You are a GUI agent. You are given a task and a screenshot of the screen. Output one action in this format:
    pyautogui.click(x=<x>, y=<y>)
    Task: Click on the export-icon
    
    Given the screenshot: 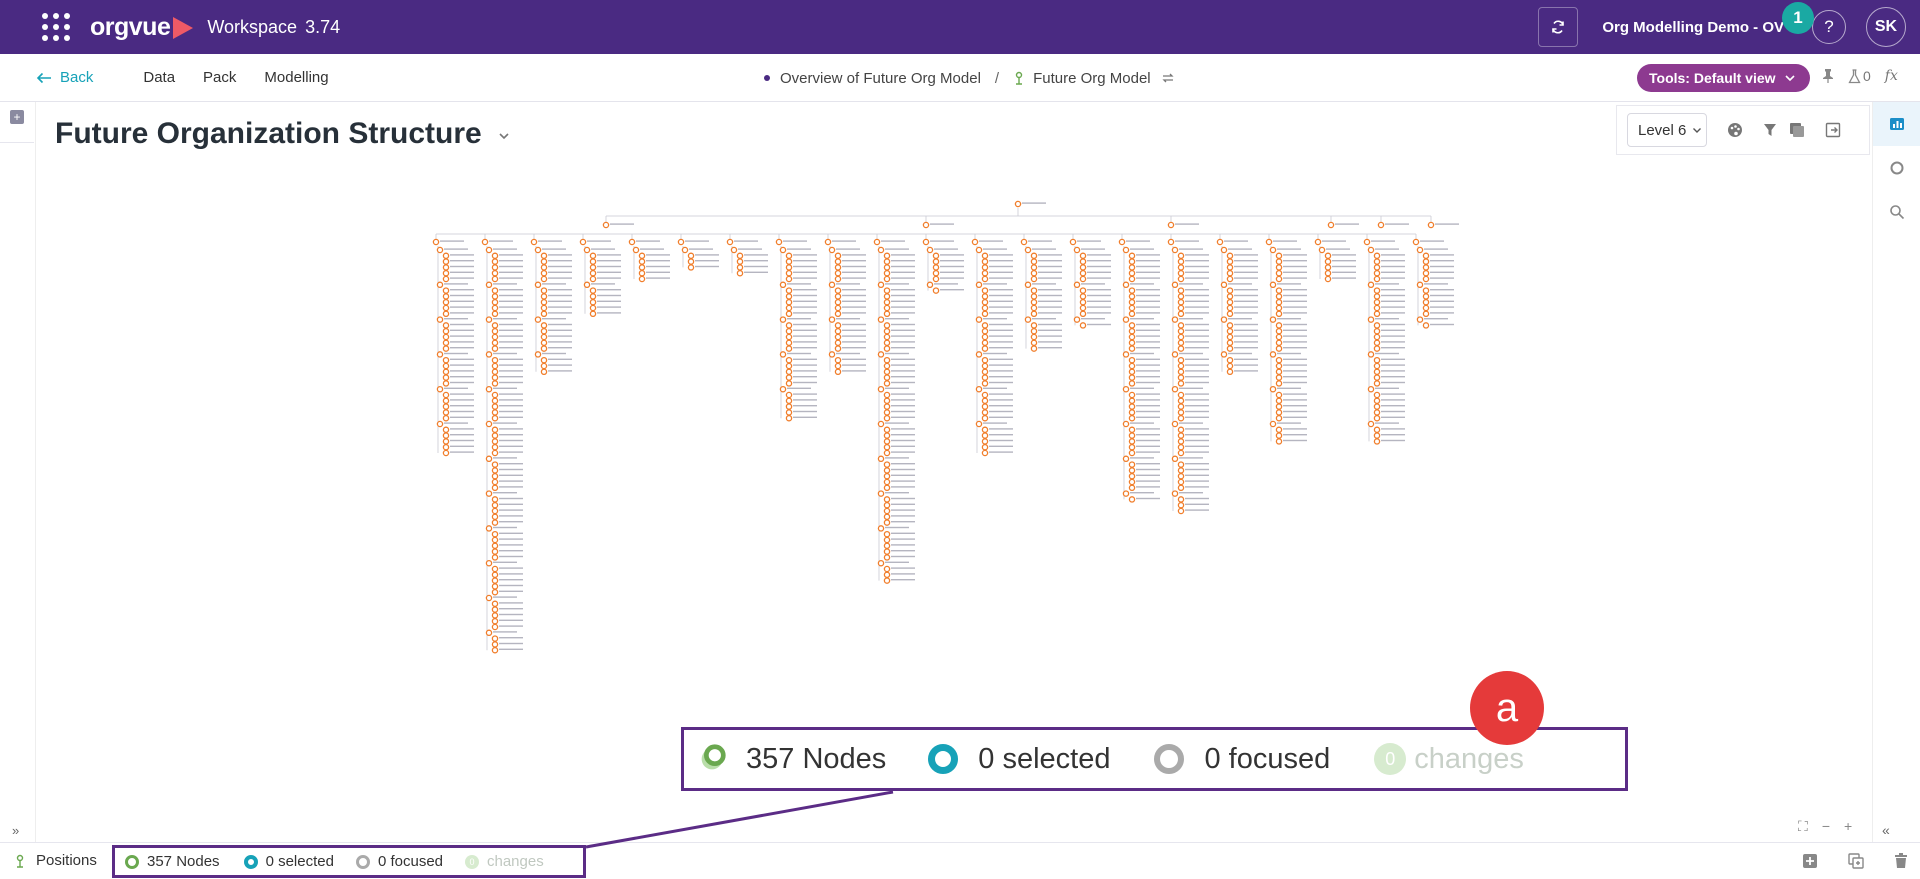 What is the action you would take?
    pyautogui.click(x=1833, y=130)
    